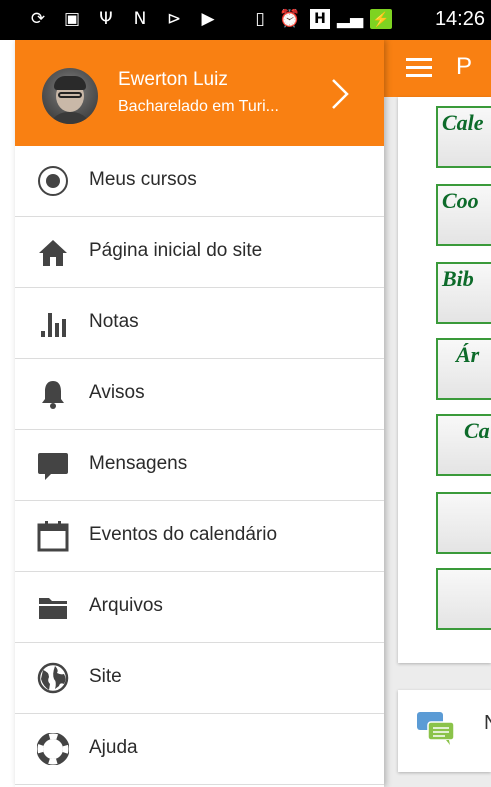 This screenshot has height=787, width=491. What do you see at coordinates (381, 19) in the screenshot?
I see `battery-charging-icon: ⚡` at bounding box center [381, 19].